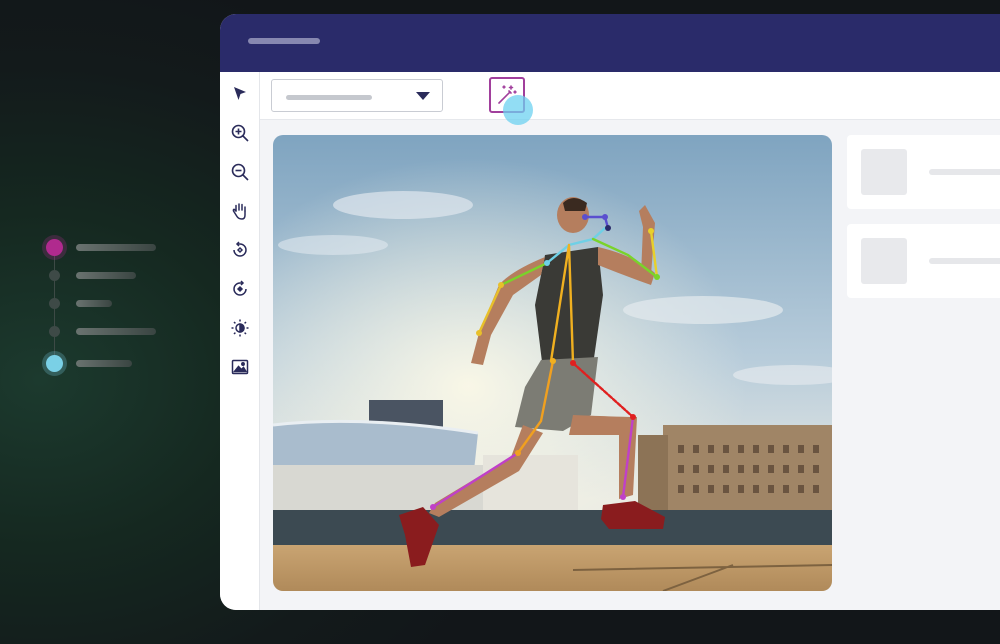 The width and height of the screenshot is (1000, 644). What do you see at coordinates (54, 363) in the screenshot?
I see `step-dot-current` at bounding box center [54, 363].